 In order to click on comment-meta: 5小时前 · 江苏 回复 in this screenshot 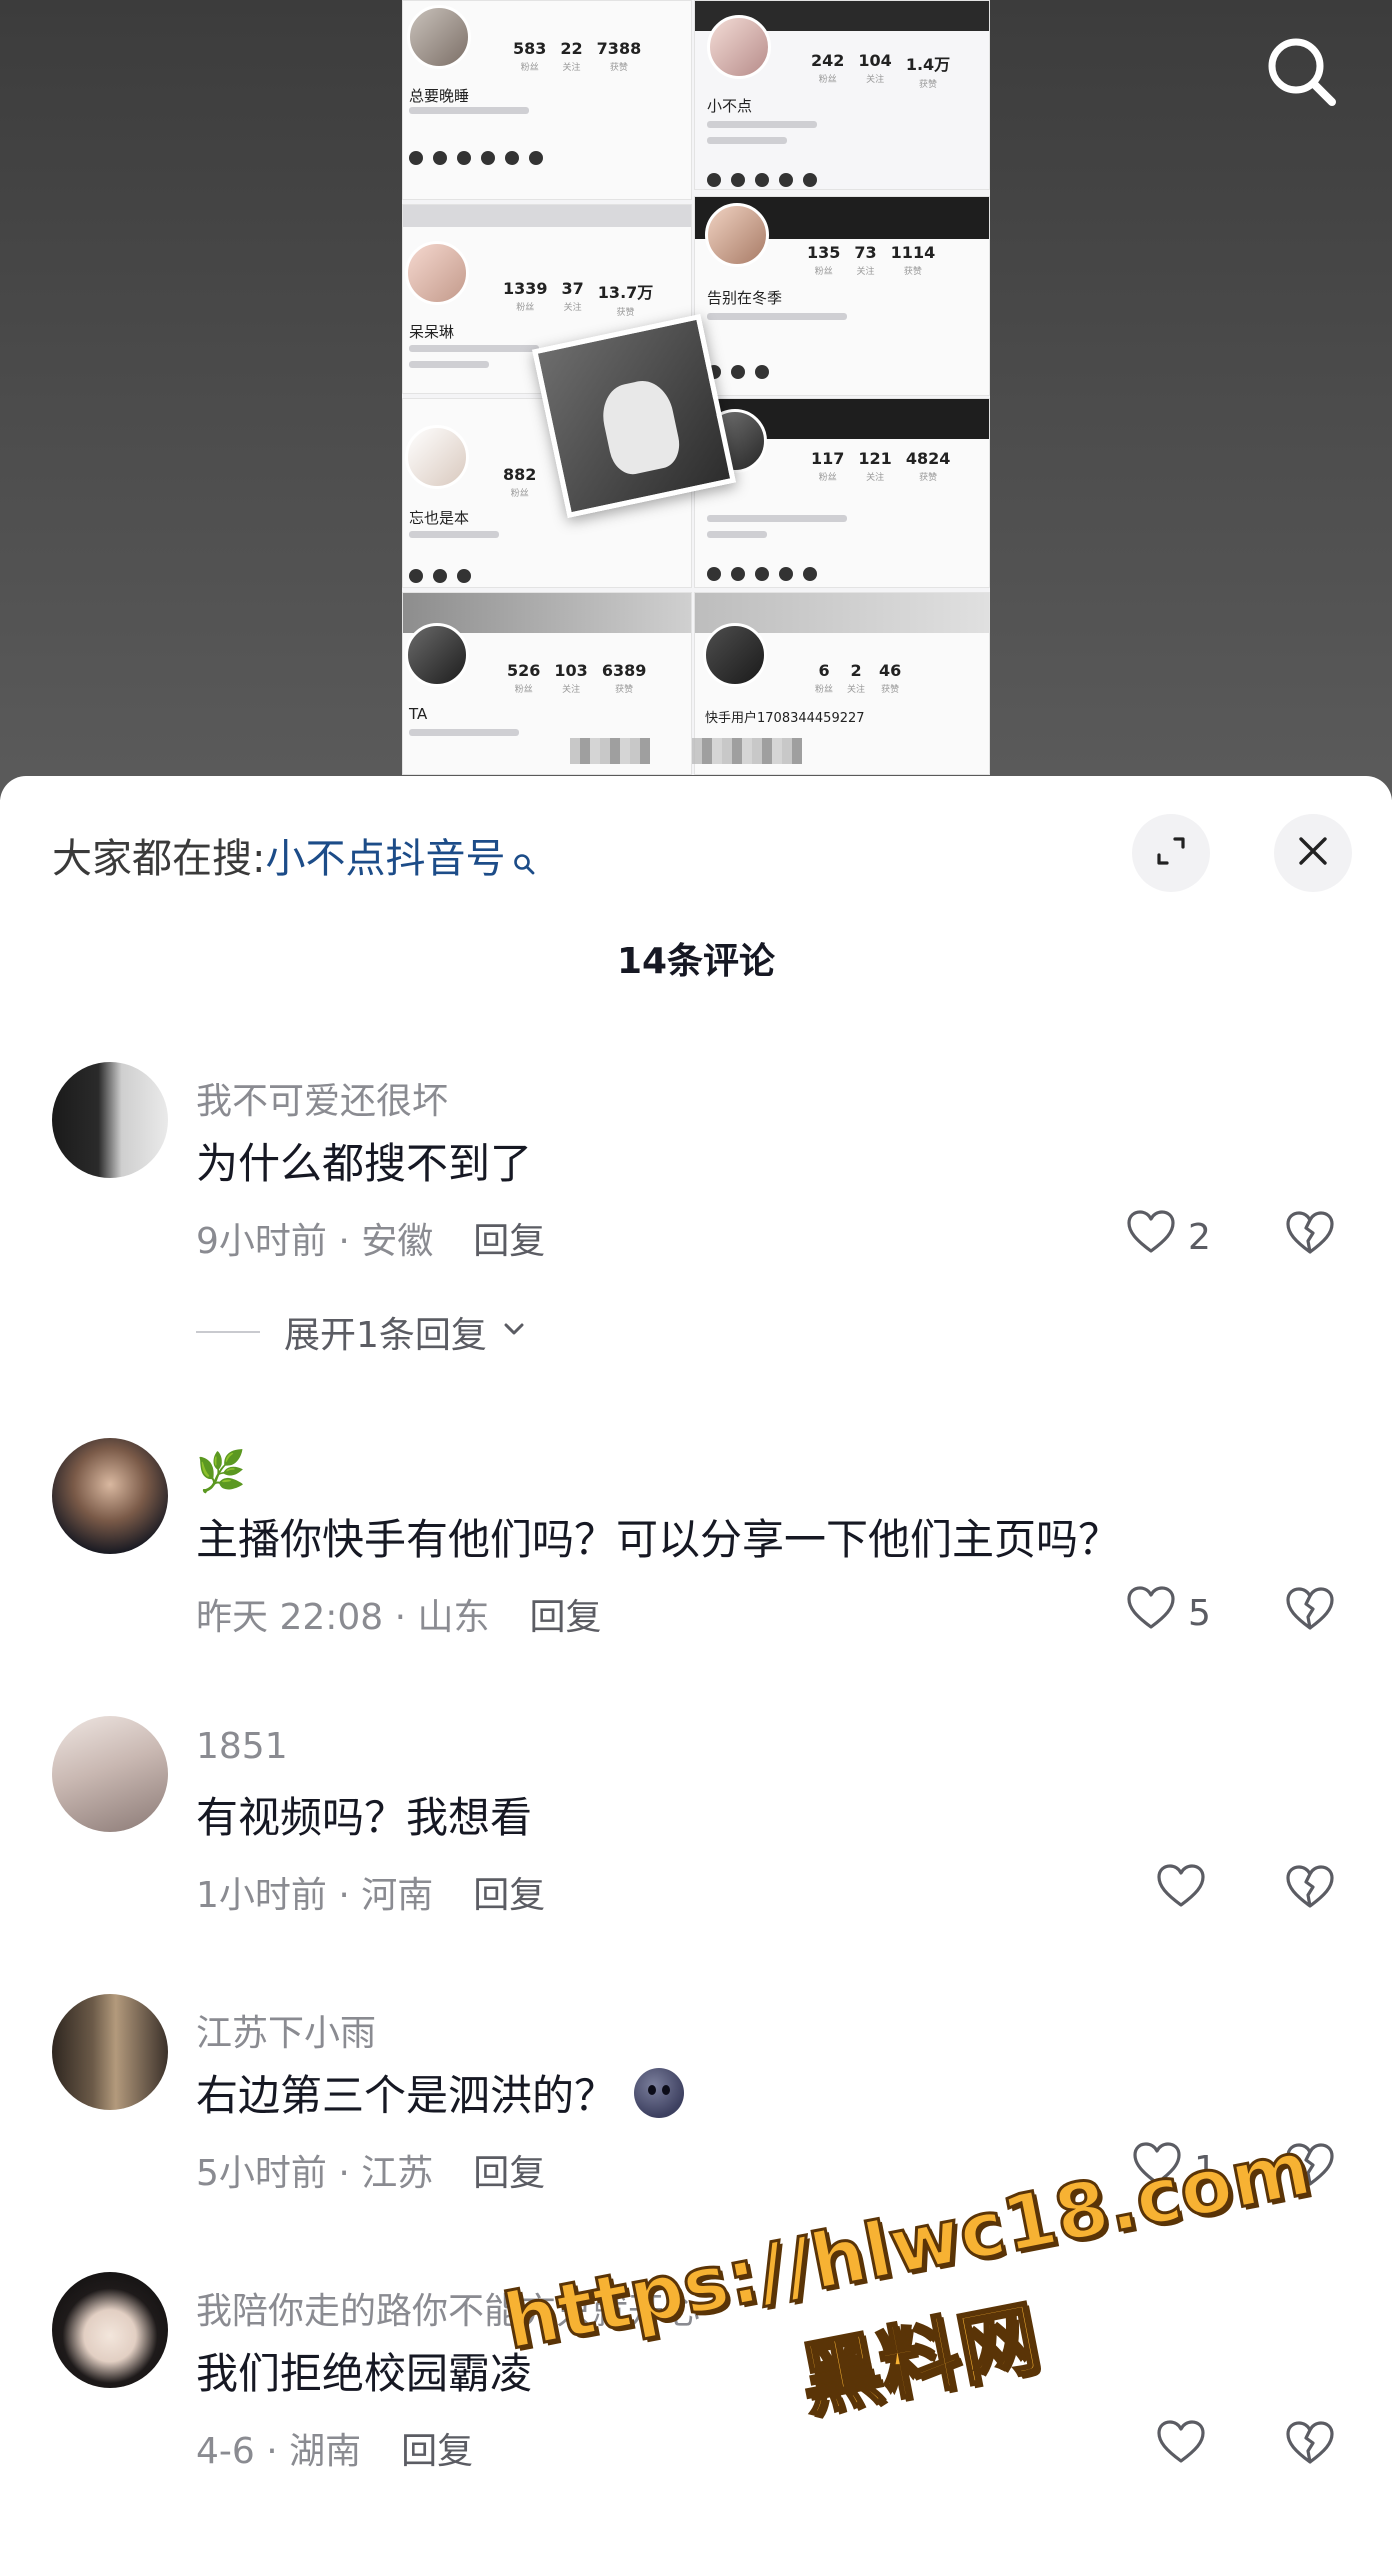, I will do `click(370, 2170)`.